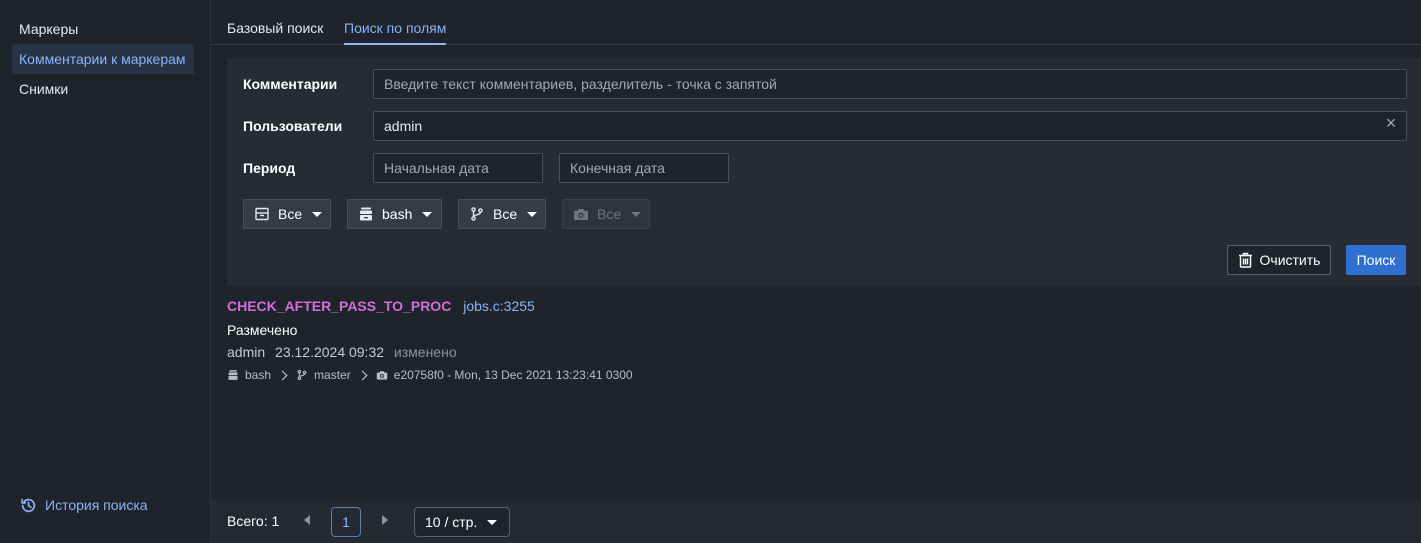 Image resolution: width=1421 pixels, height=543 pixels. Describe the element at coordinates (269, 168) in the screenshot. I see `period-label: Период` at that location.